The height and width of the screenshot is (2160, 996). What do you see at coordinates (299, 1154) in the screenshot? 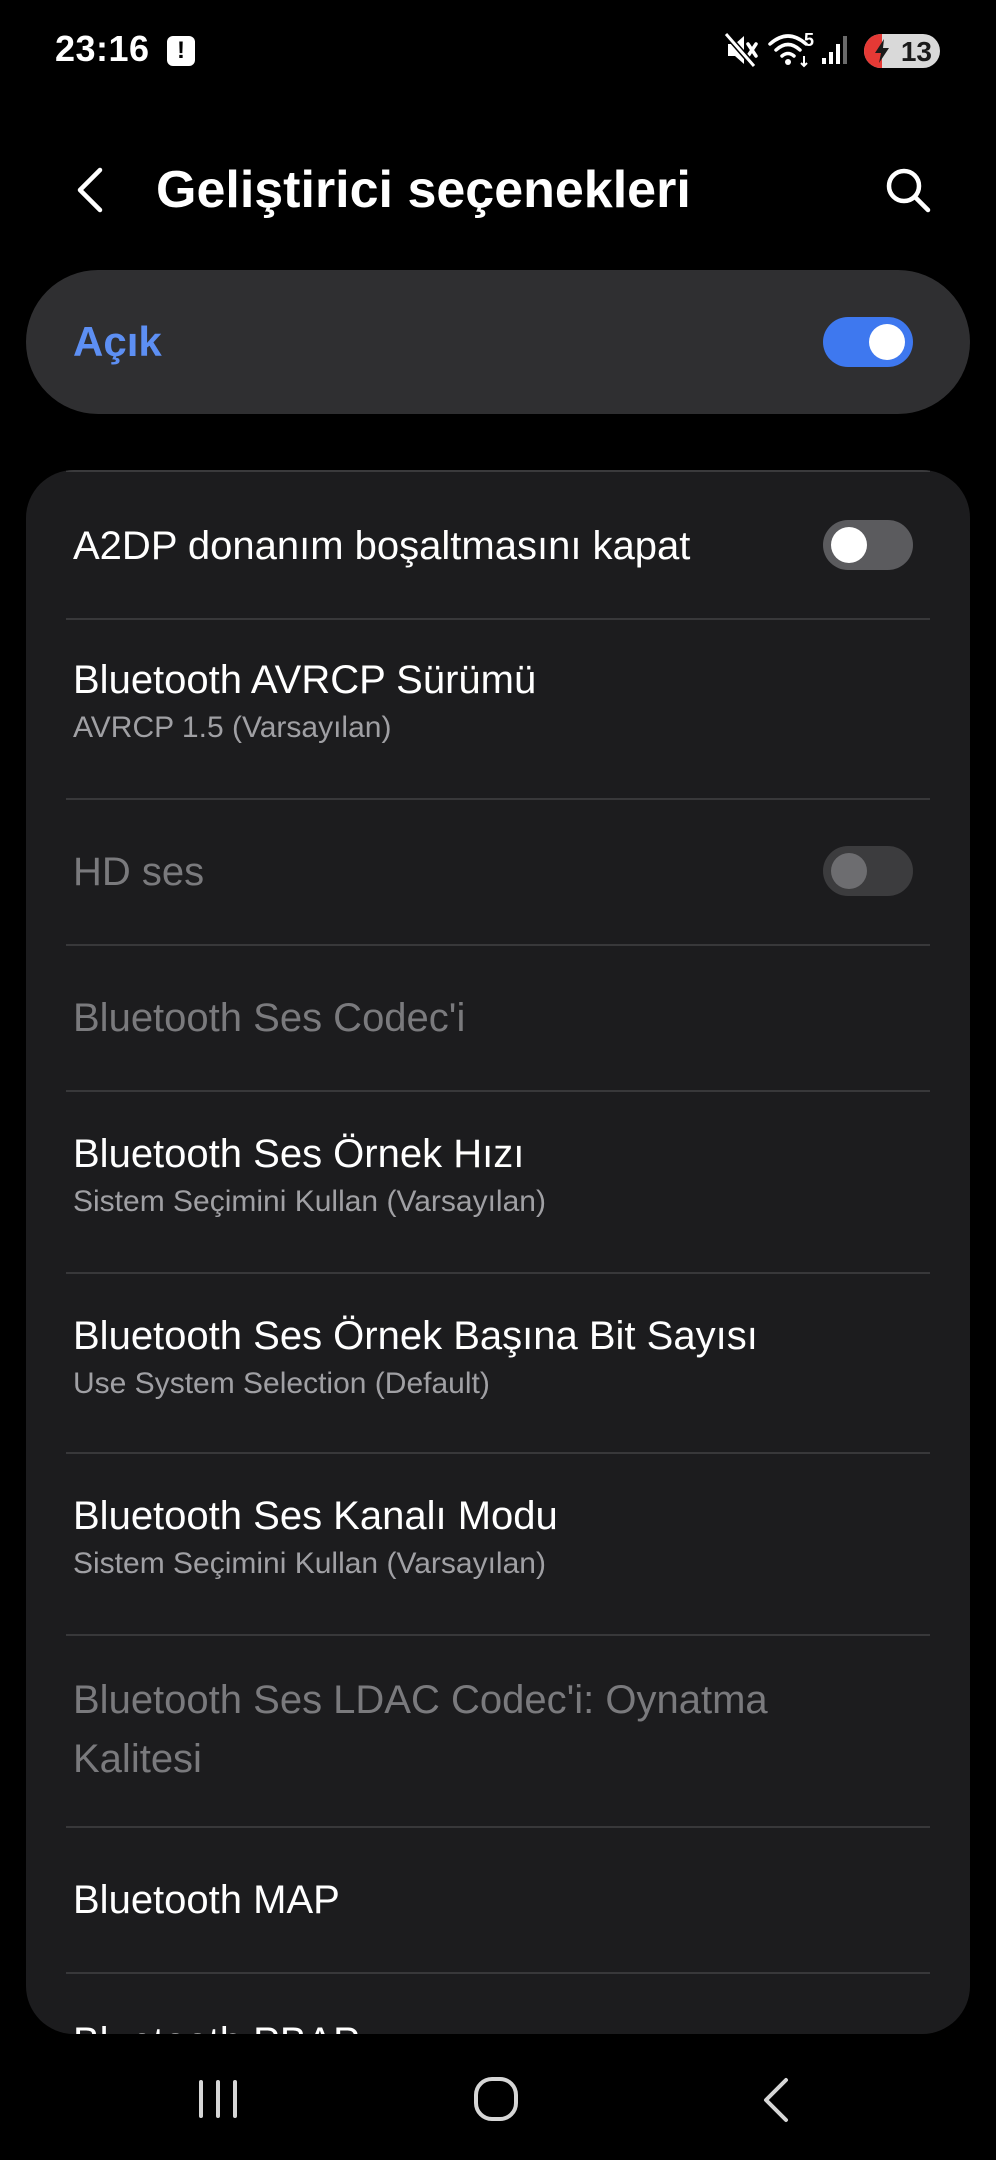
I see `setting-title: Bluetooth Ses Örnek Hızı` at bounding box center [299, 1154].